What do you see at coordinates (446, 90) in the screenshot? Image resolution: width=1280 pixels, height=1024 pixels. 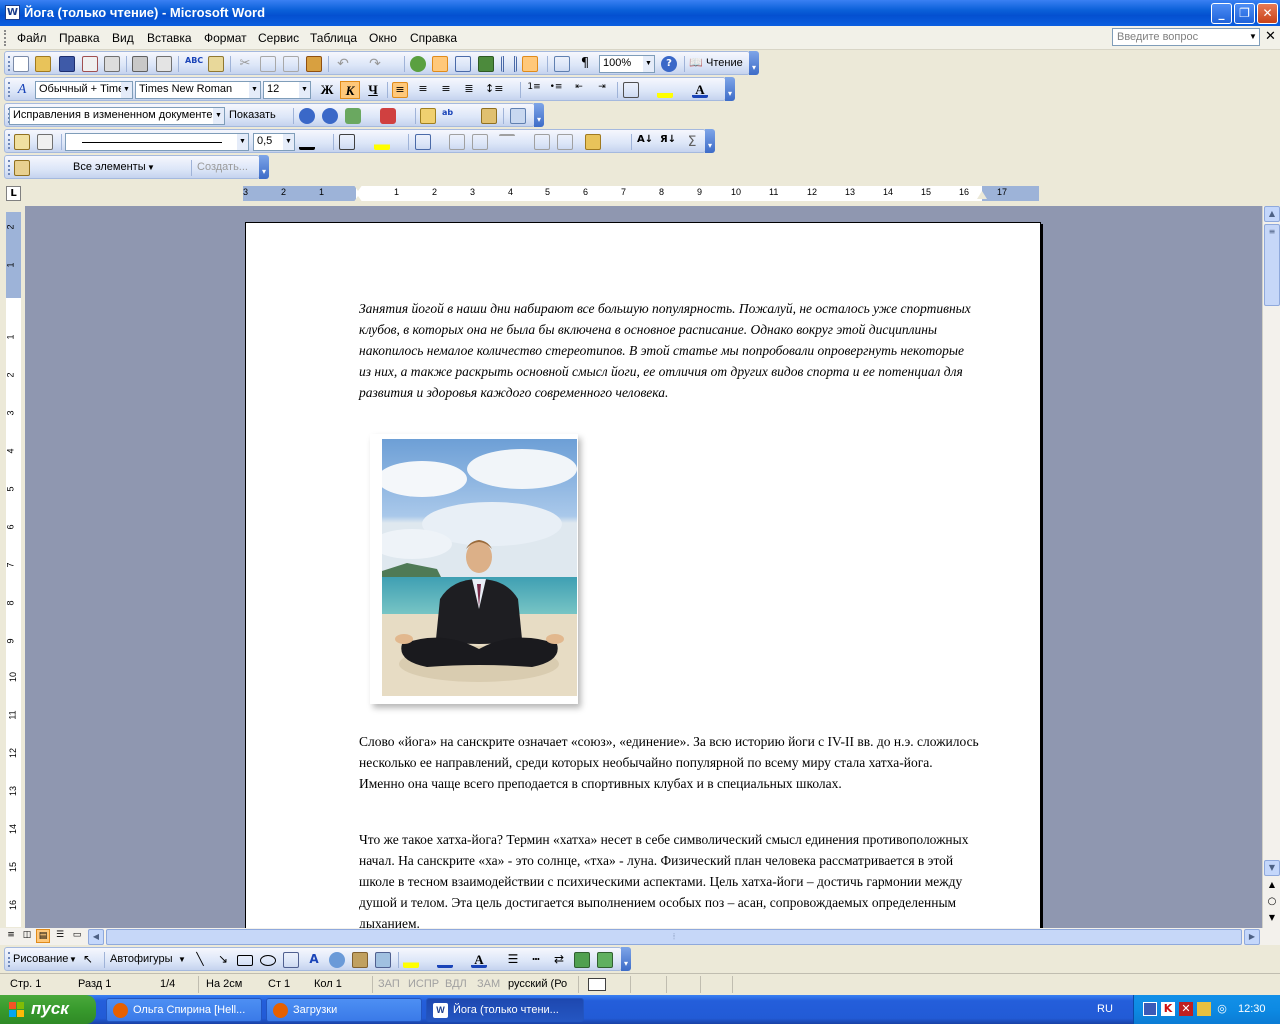 I see `align-right-icon: ≡` at bounding box center [446, 90].